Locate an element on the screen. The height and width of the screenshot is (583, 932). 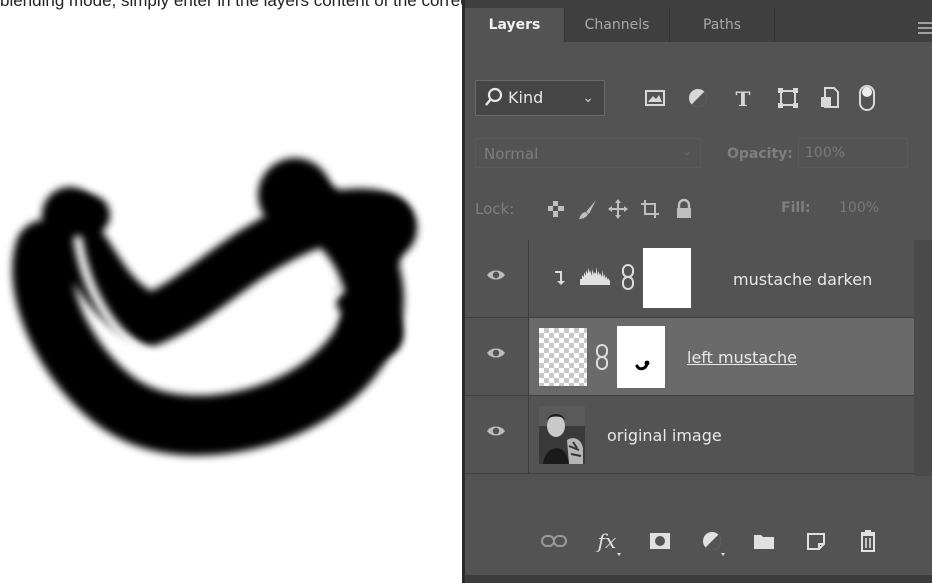
opacity-label: Opacity: is located at coordinates (760, 154).